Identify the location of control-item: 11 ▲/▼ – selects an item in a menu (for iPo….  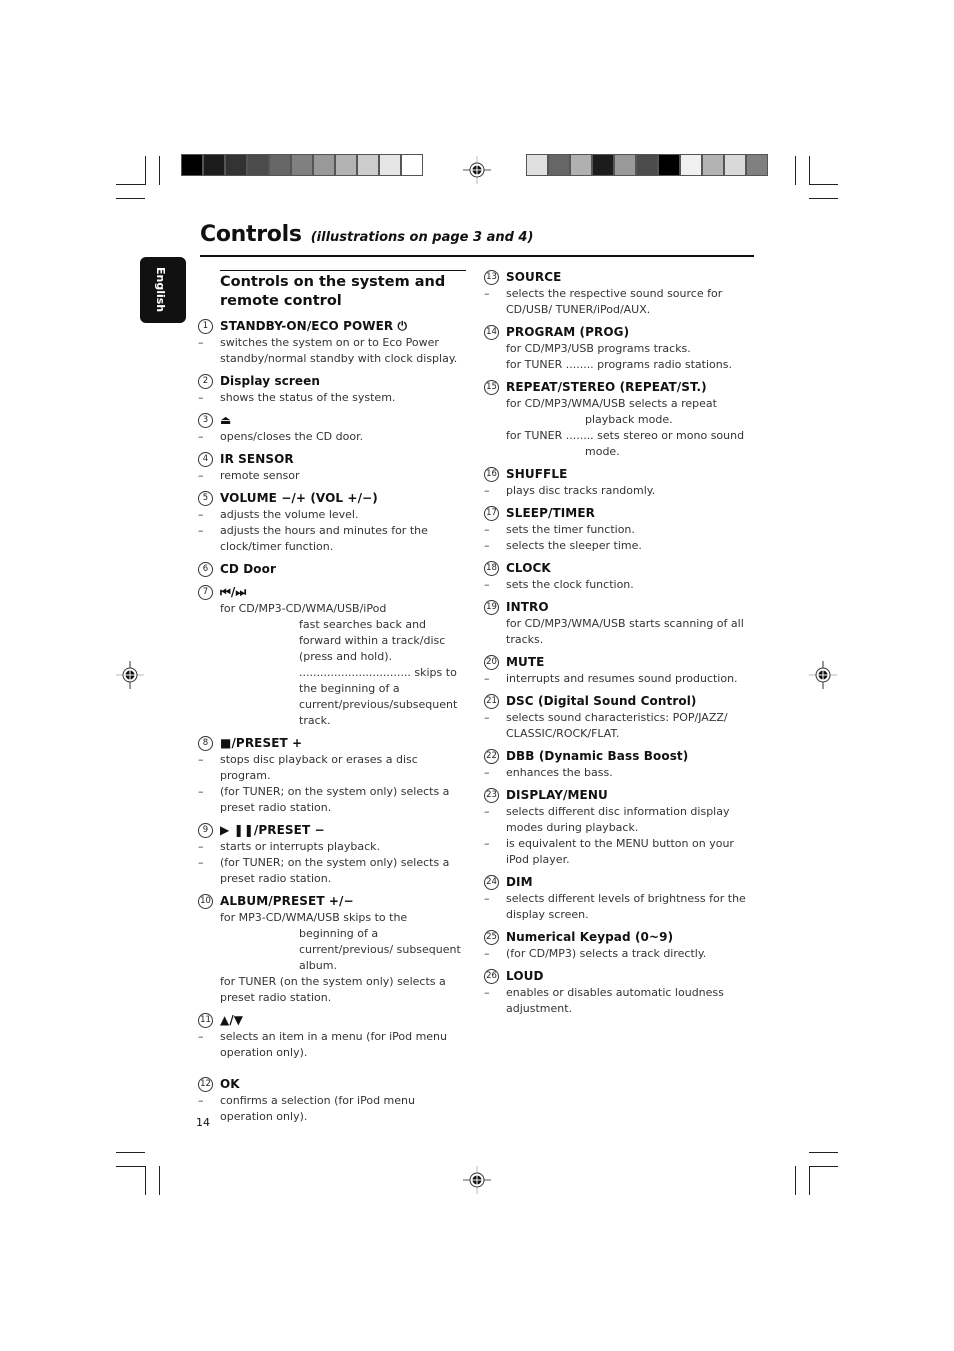
(333, 1036).